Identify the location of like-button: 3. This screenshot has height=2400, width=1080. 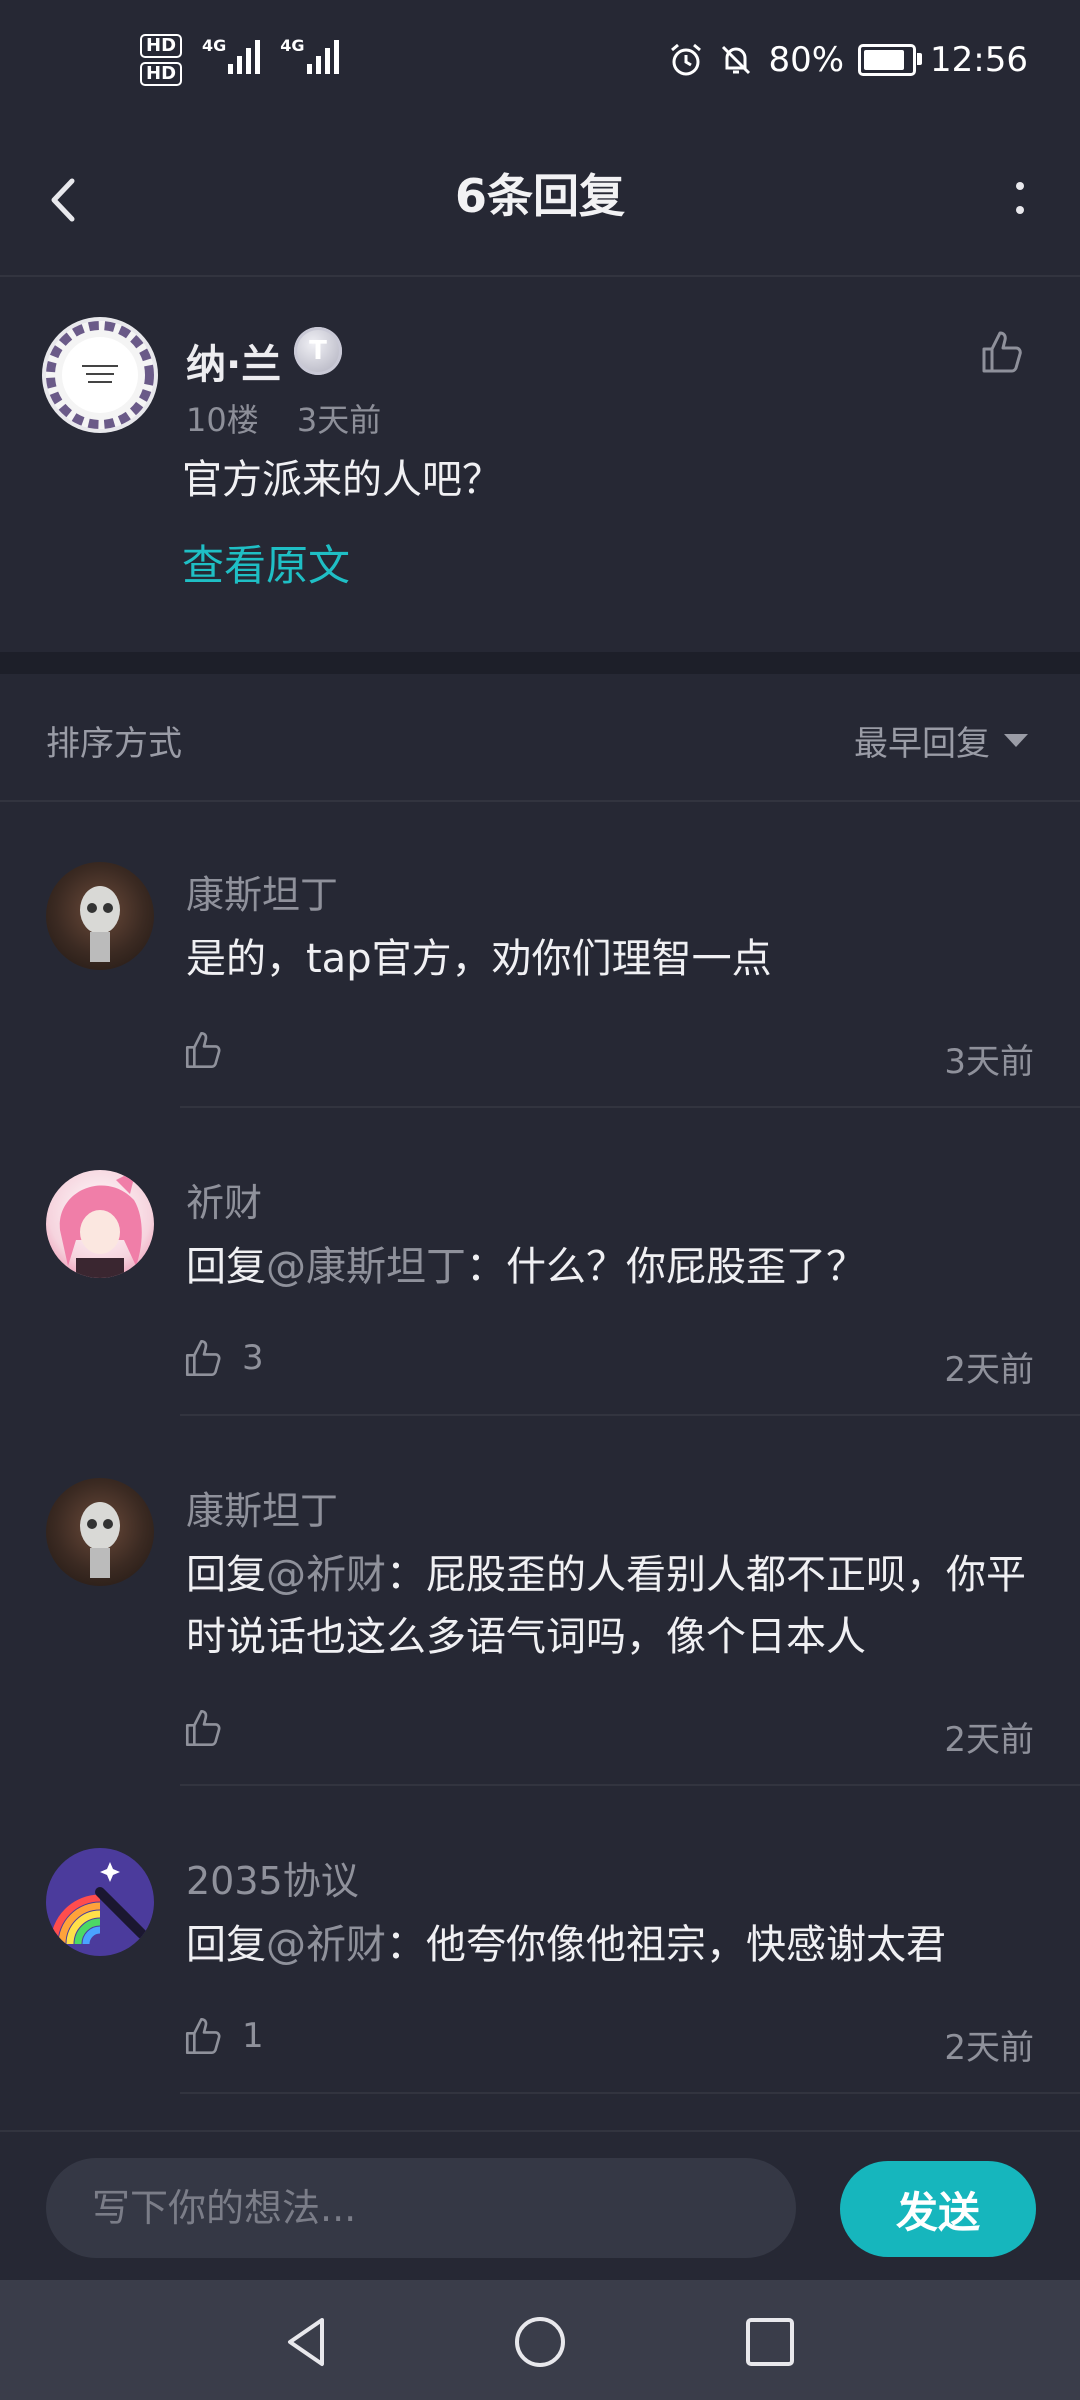
(223, 1358).